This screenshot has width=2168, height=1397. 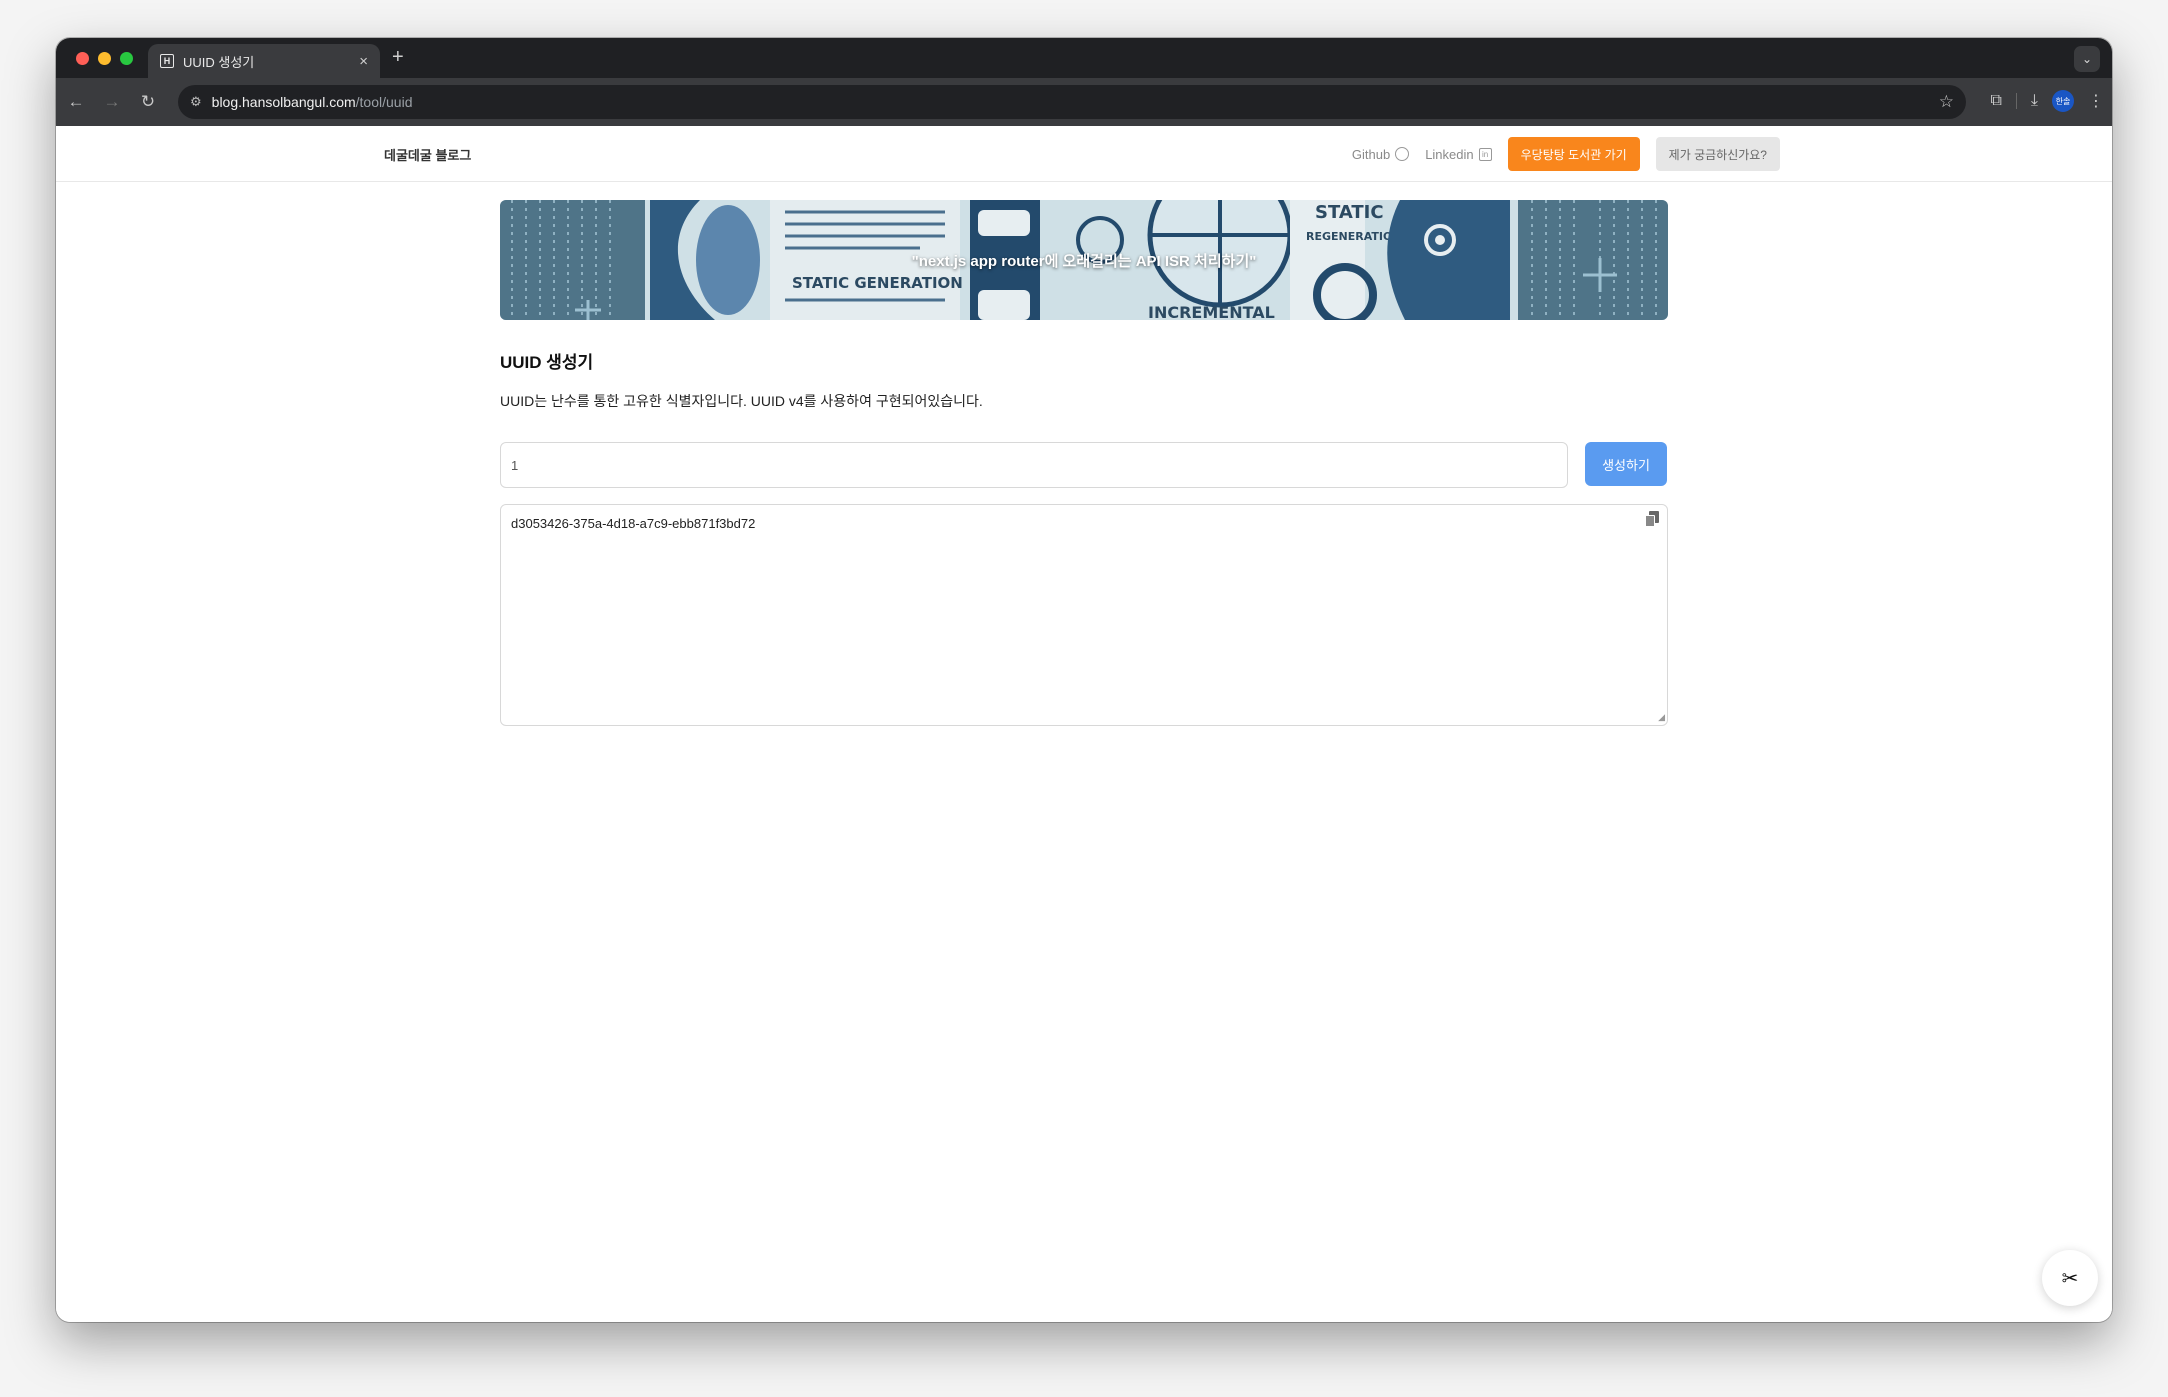 What do you see at coordinates (2016, 101) in the screenshot?
I see `toolbar-divider` at bounding box center [2016, 101].